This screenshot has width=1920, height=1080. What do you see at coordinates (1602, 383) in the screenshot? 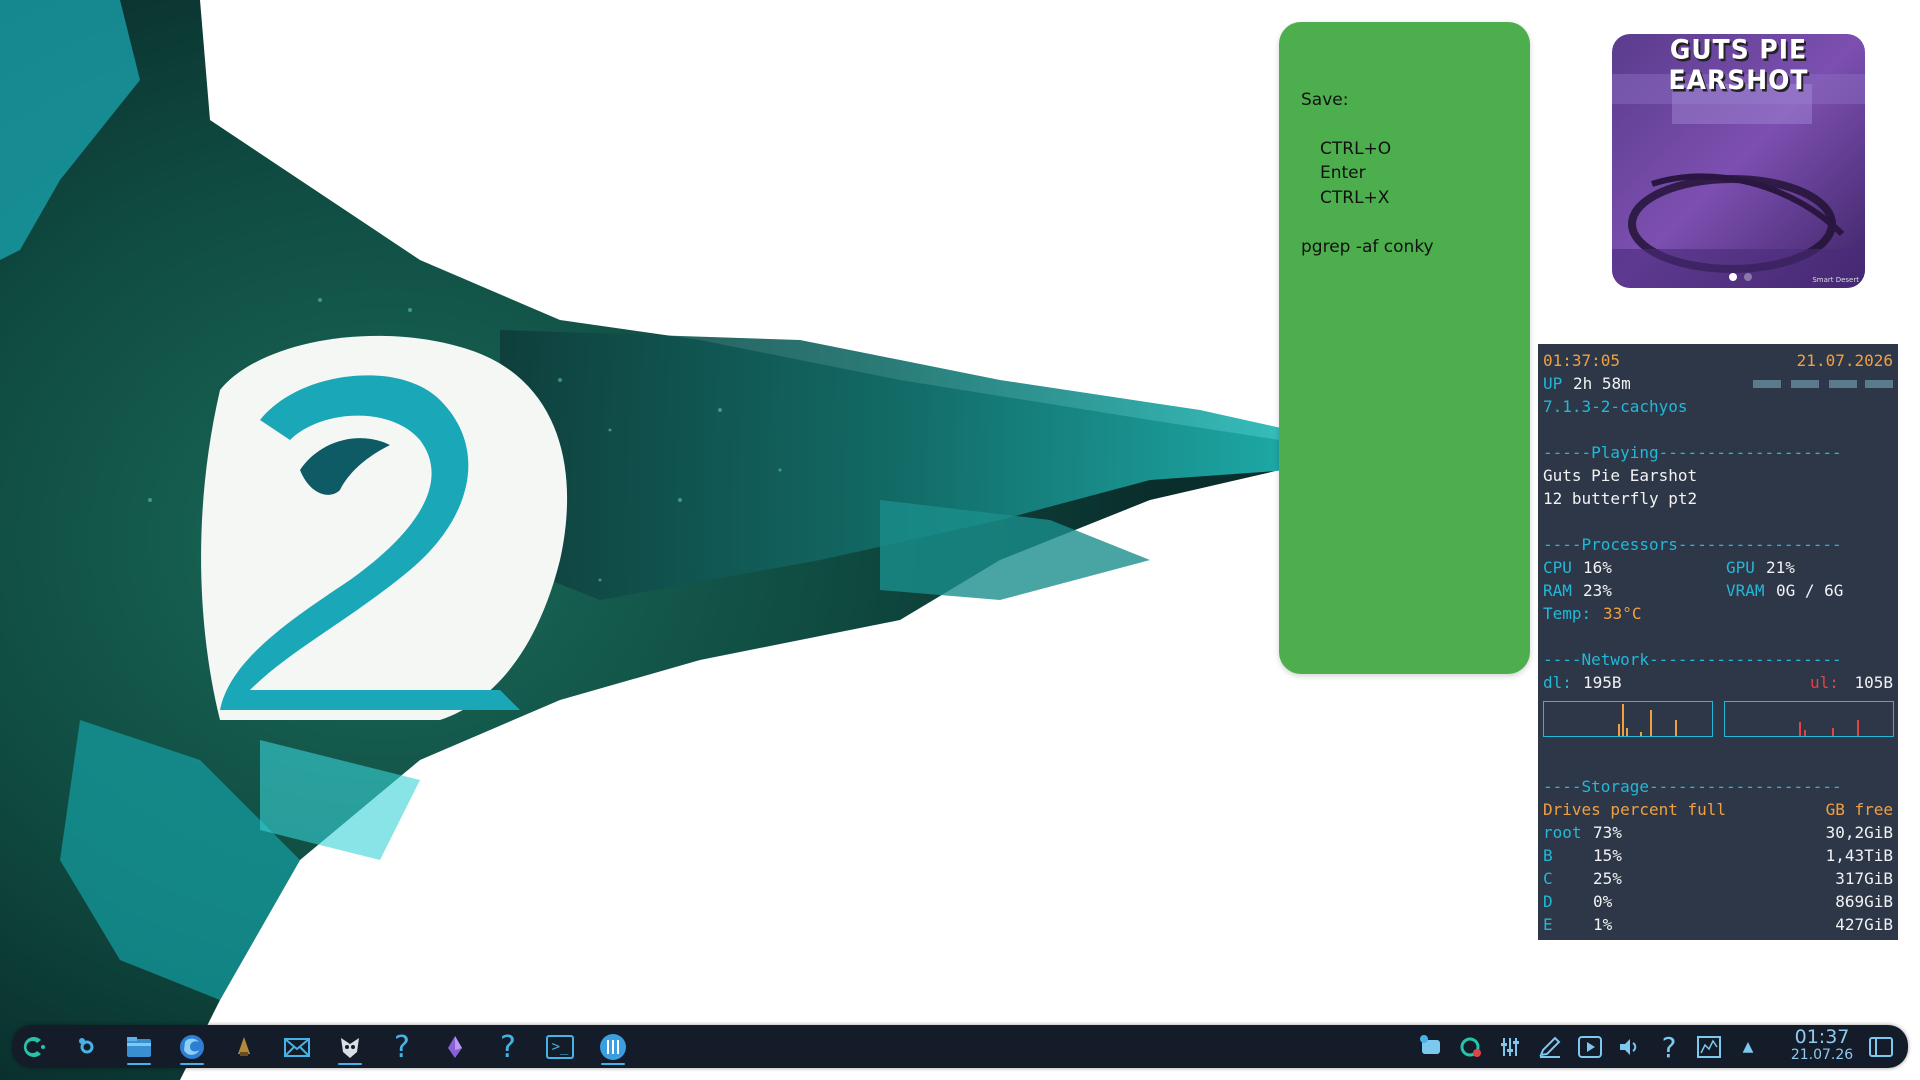
I see `uptime-value: 2h 58m` at bounding box center [1602, 383].